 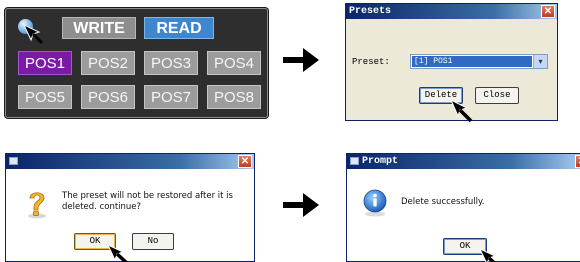 What do you see at coordinates (108, 63) in the screenshot?
I see `preset-pos2-button: POS2` at bounding box center [108, 63].